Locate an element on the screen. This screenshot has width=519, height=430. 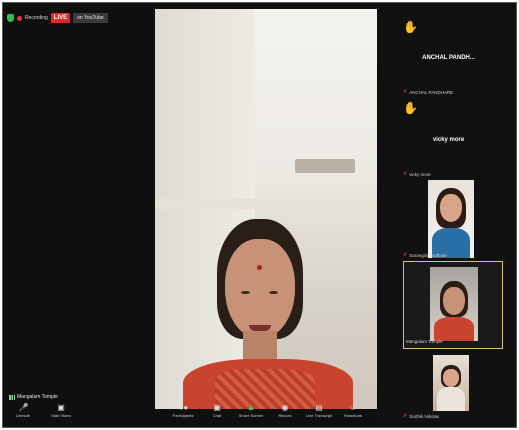
speaker-bindi is located at coordinates (259, 267).